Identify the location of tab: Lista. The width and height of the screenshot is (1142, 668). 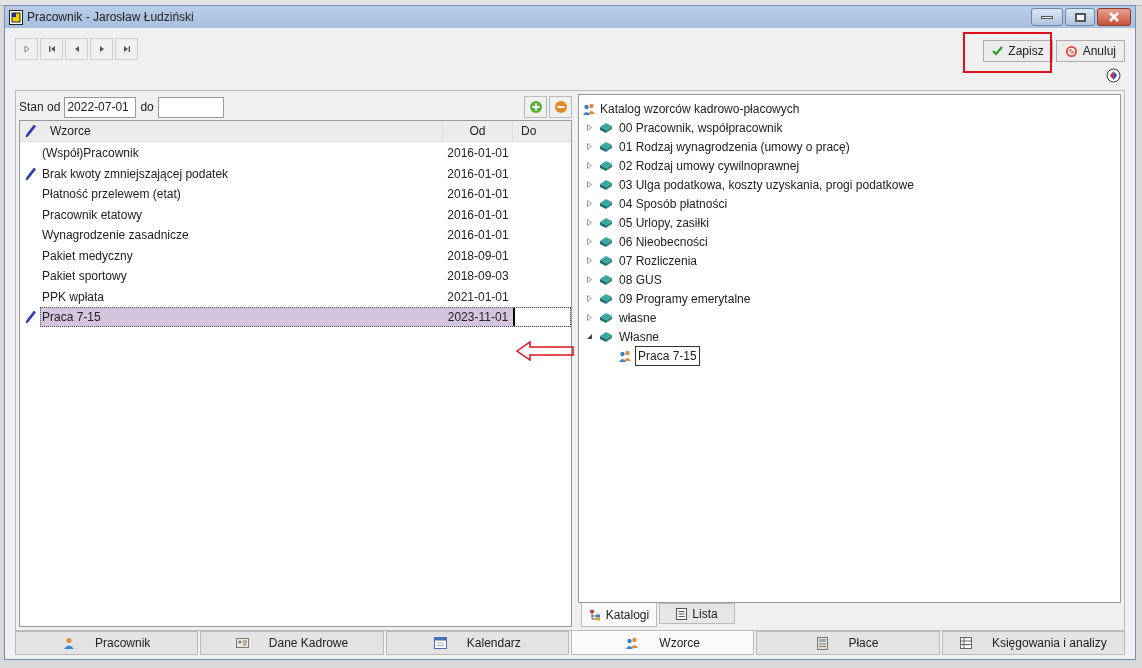
(697, 613).